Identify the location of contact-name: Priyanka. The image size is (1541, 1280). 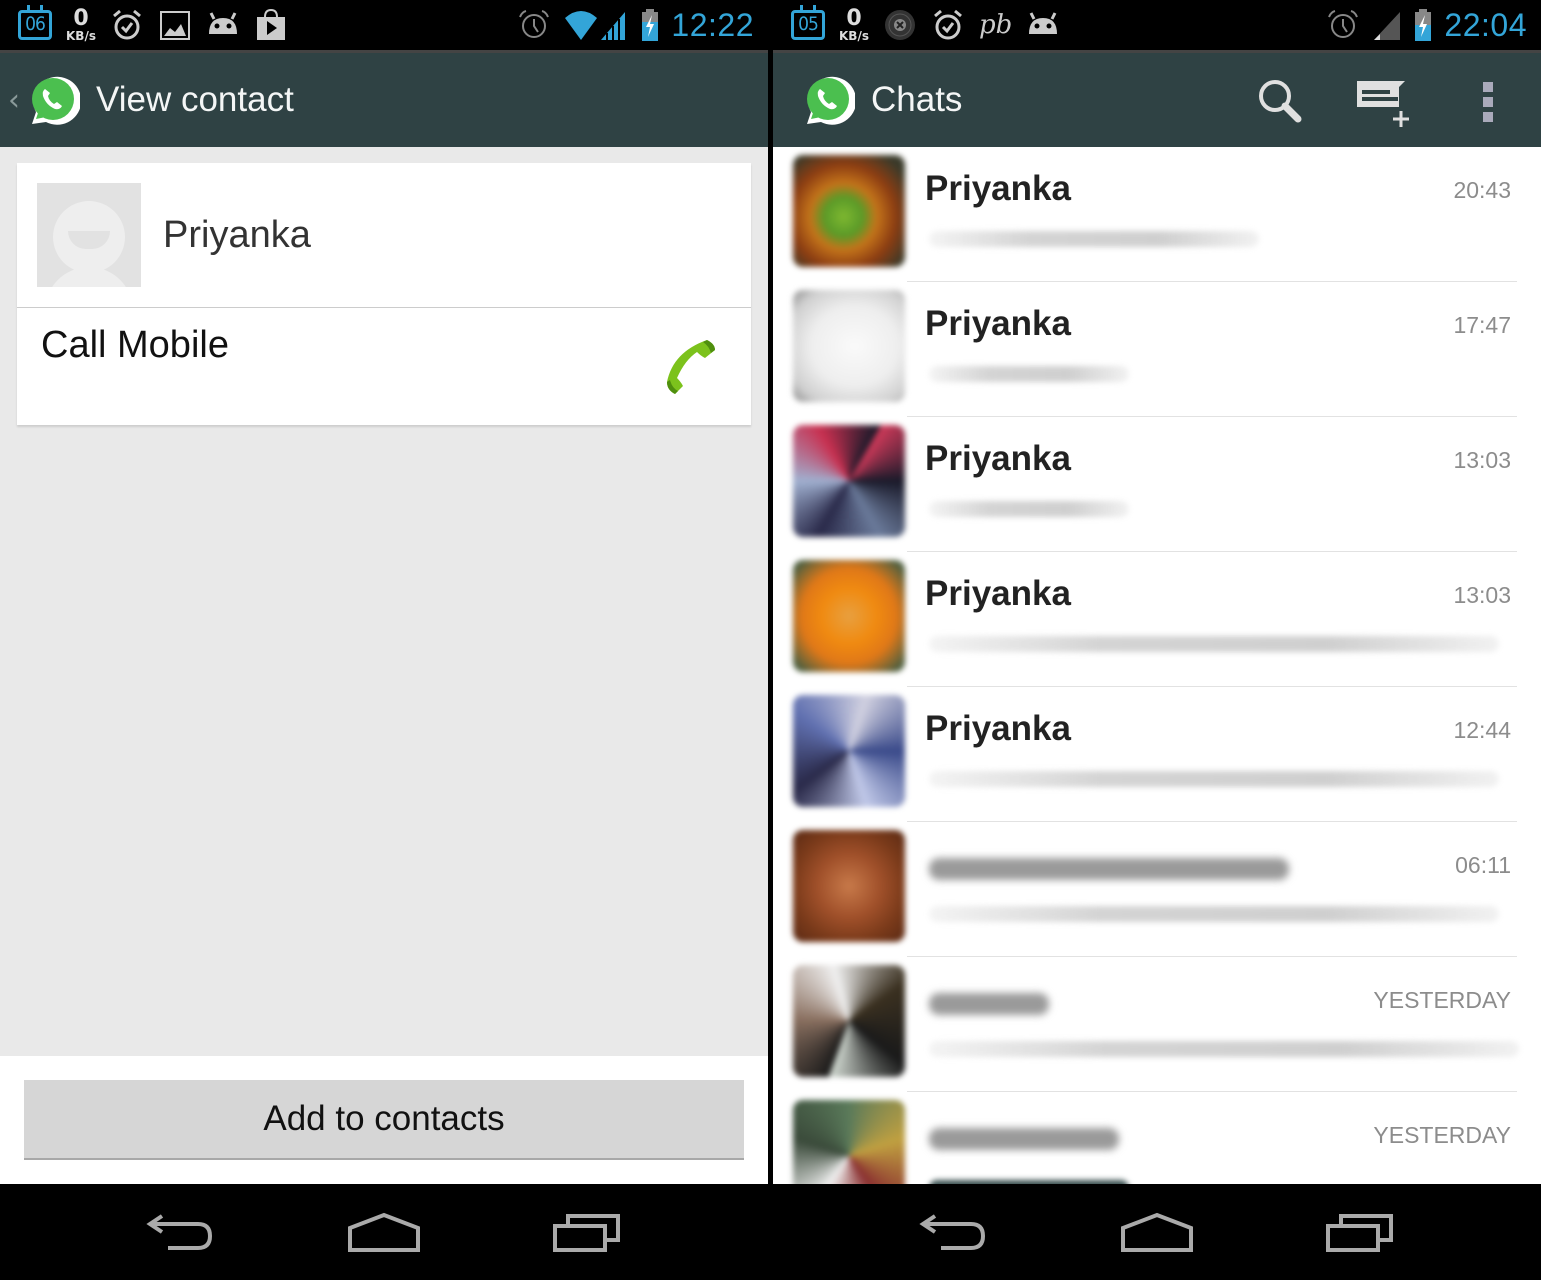
(237, 234).